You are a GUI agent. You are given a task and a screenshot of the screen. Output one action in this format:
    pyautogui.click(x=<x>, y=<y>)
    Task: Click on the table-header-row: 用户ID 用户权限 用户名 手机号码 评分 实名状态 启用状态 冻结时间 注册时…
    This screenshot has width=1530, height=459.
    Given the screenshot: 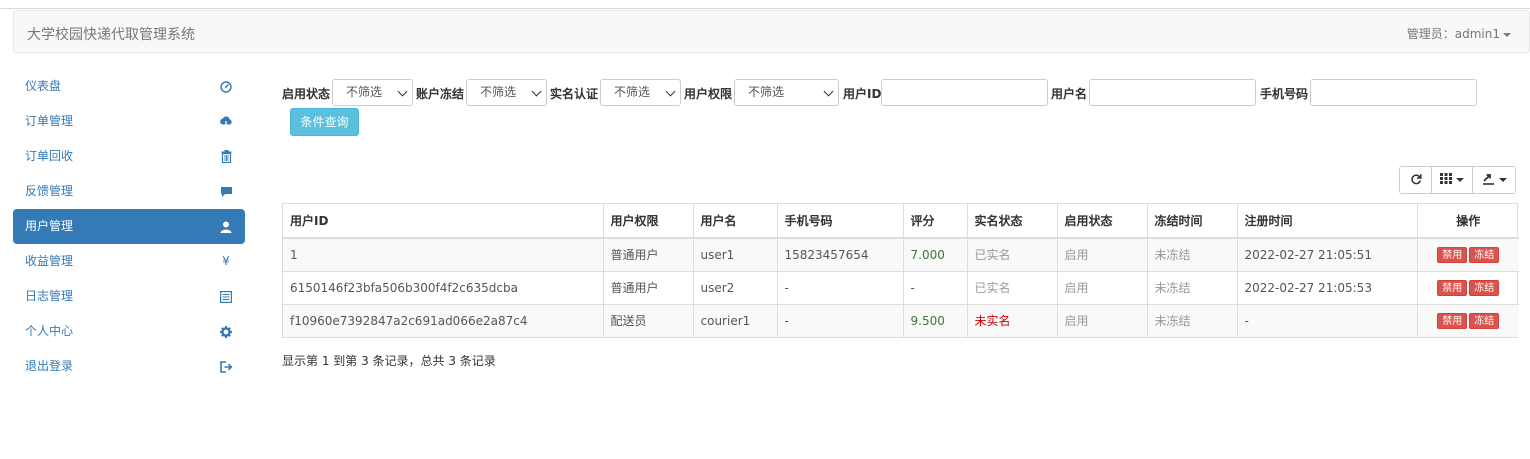 What is the action you would take?
    pyautogui.click(x=901, y=221)
    